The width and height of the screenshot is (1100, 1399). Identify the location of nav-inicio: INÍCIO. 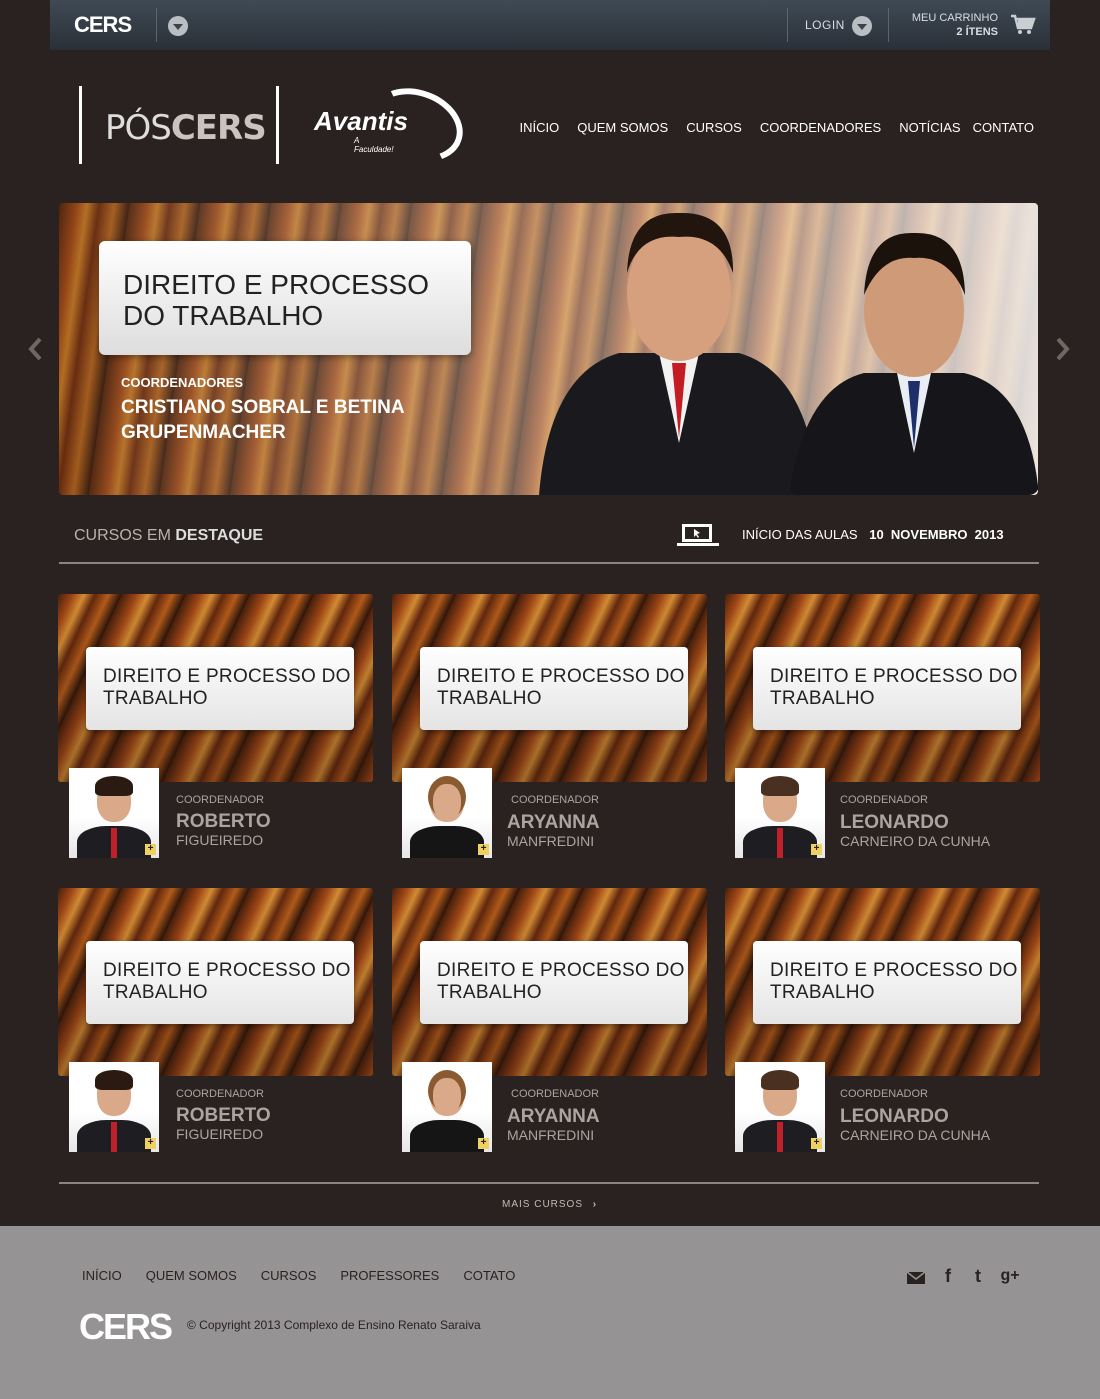
(539, 127).